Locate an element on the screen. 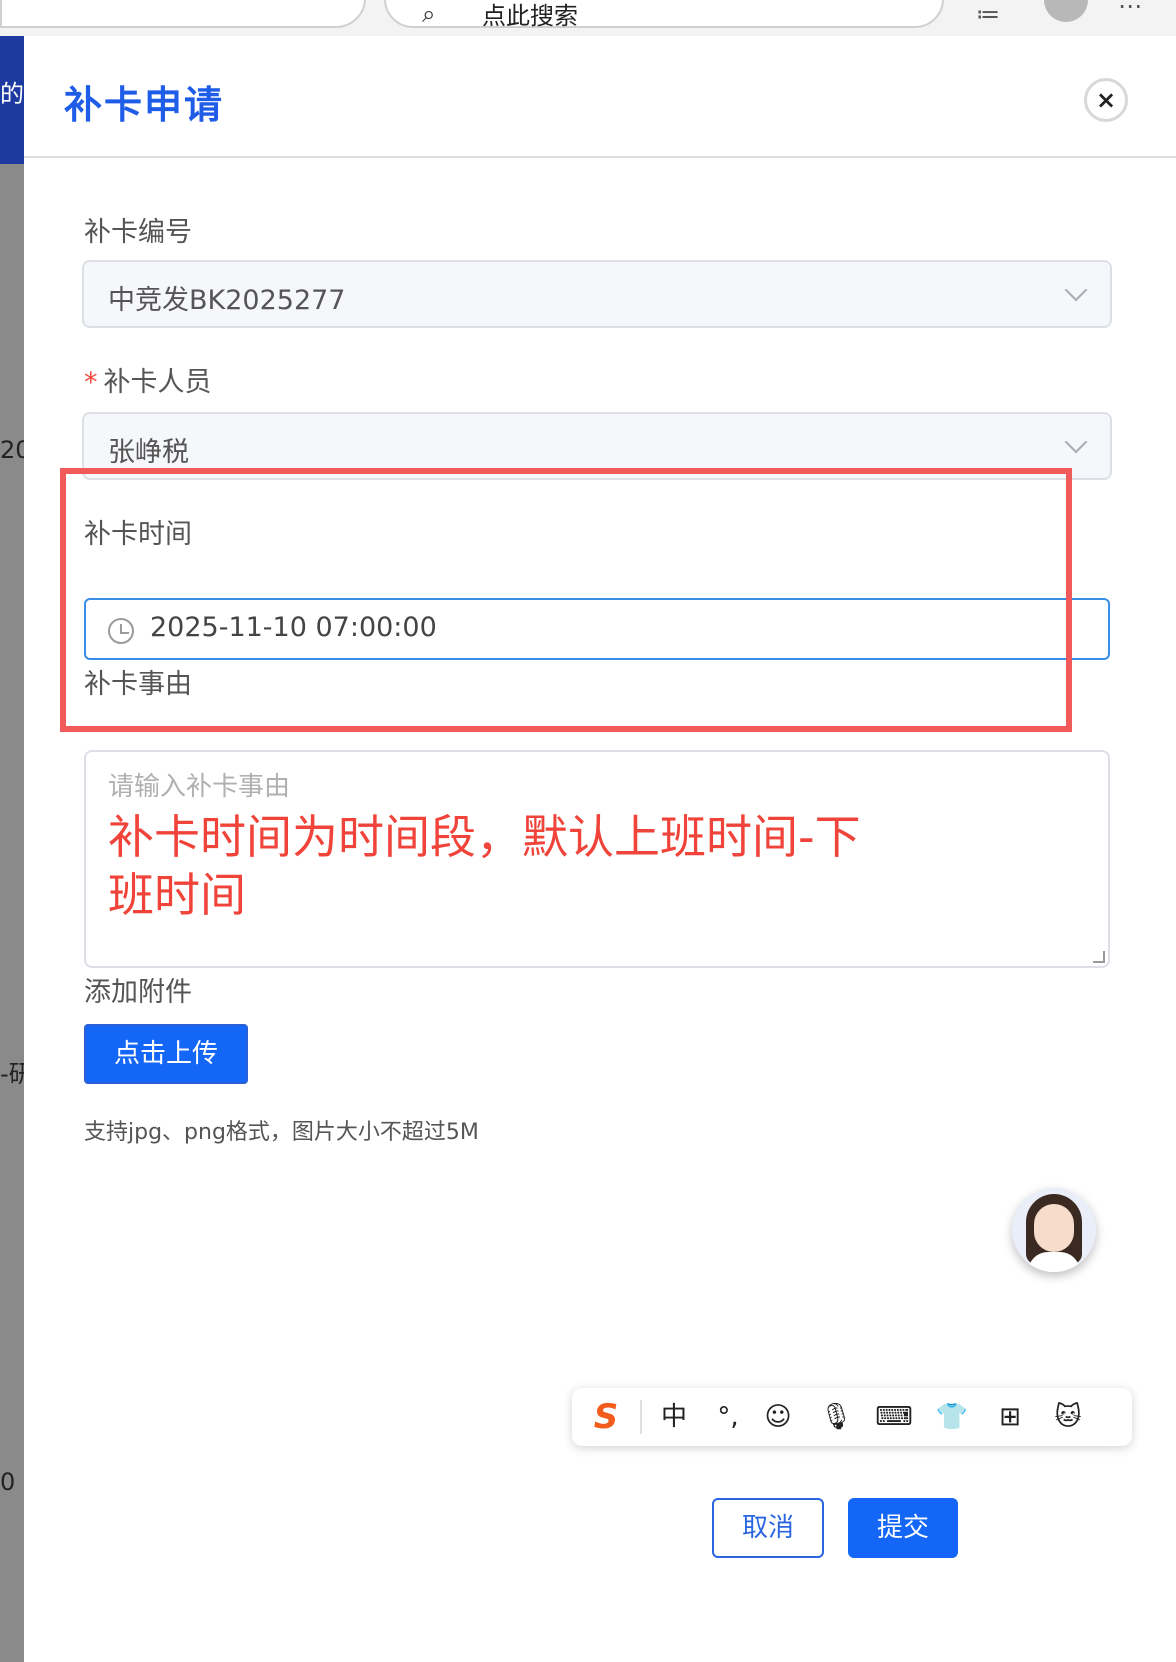 The image size is (1176, 1662). assistant-avatar is located at coordinates (1054, 1230).